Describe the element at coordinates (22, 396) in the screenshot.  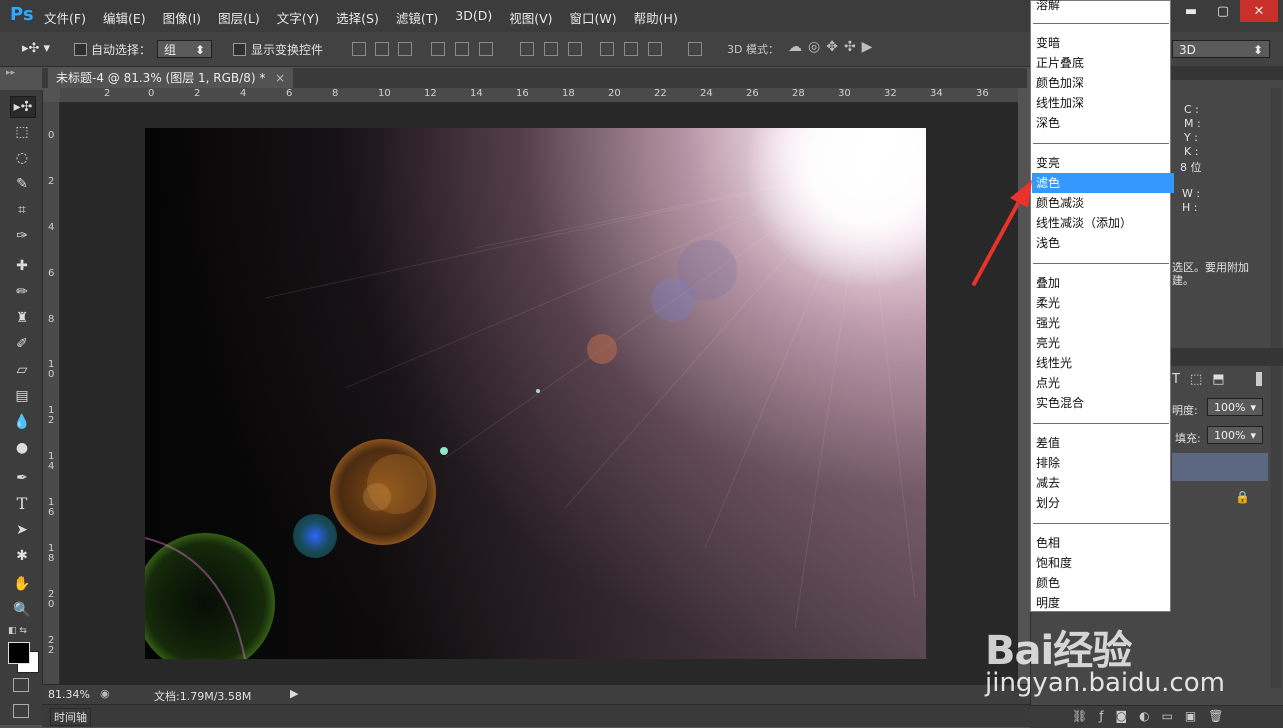
I see `gradient-tool-icon: ▤` at that location.